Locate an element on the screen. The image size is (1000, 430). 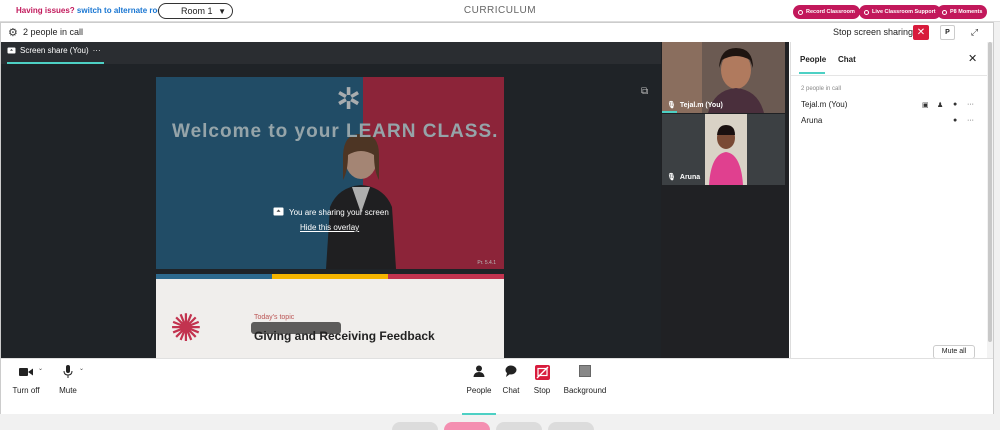
chevron-down-icon: ▼ is located at coordinates (222, 11).